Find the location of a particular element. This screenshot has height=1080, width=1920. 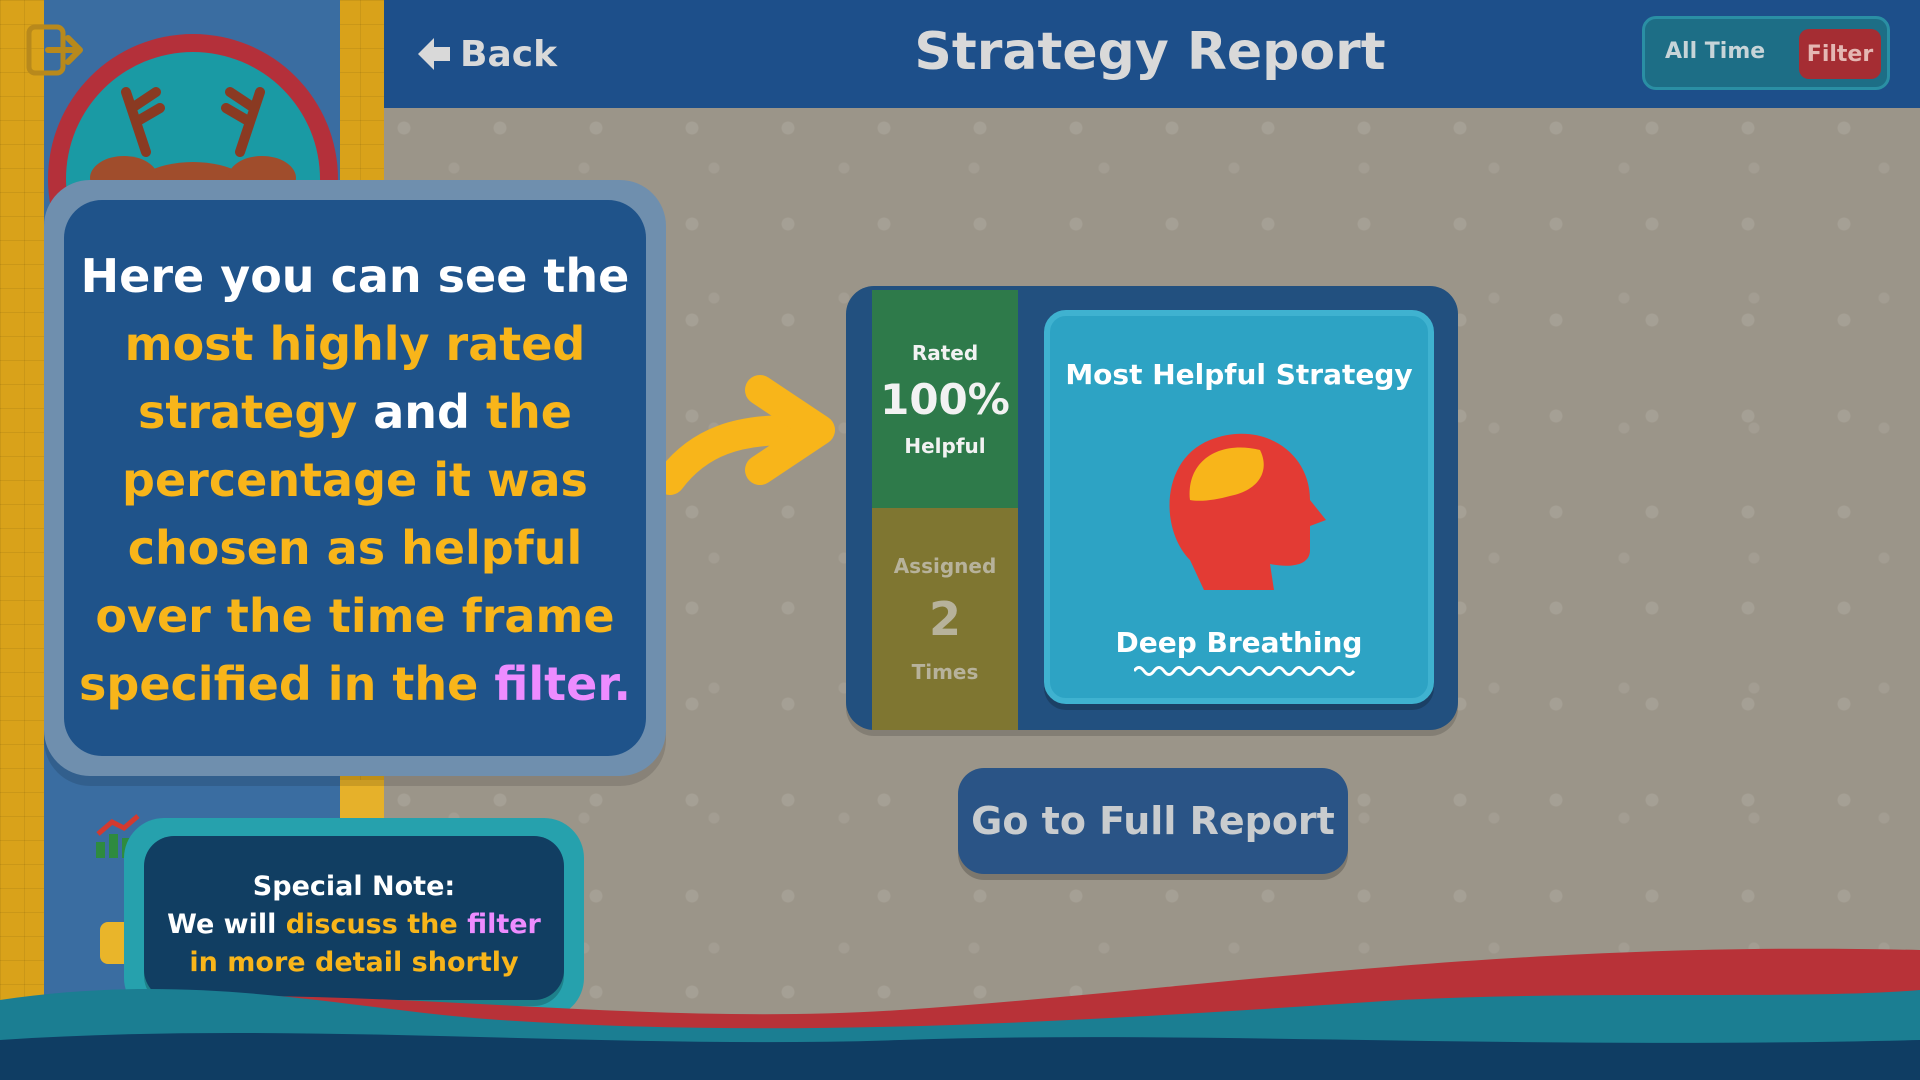

times-label: Times is located at coordinates (945, 672).